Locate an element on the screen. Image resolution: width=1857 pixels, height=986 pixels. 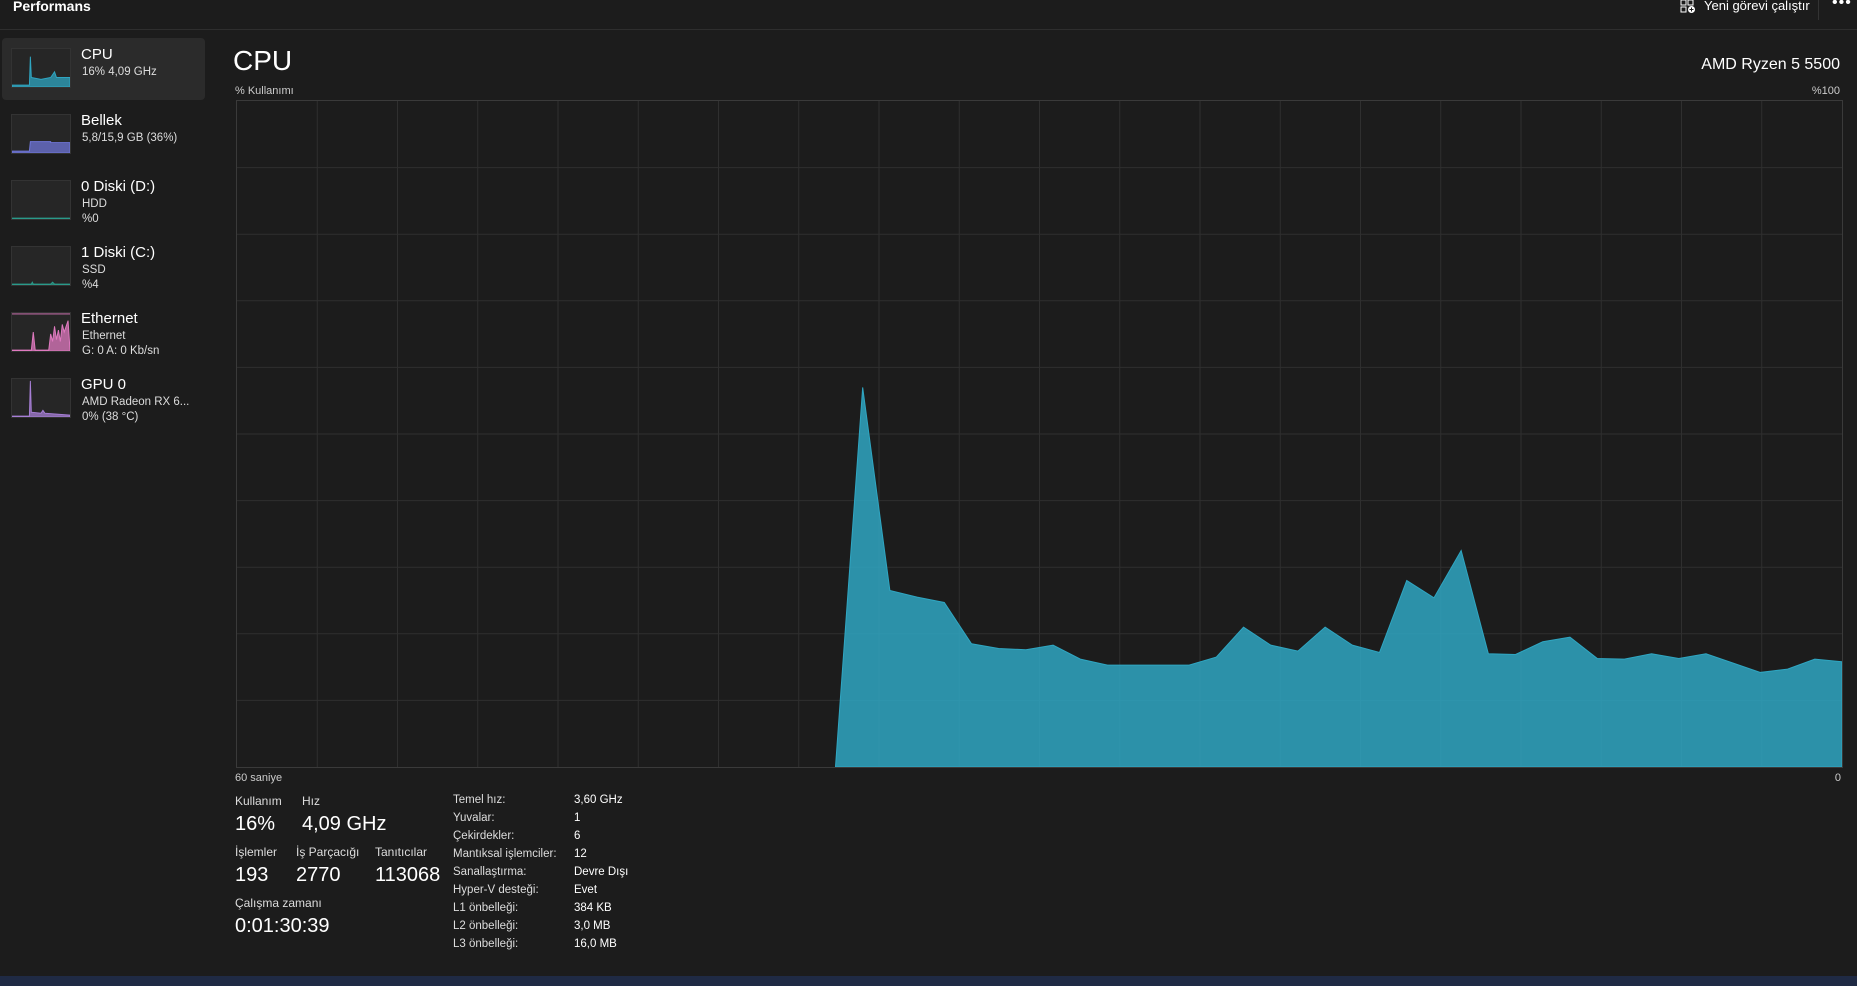
y-axis-max-label: %100 is located at coordinates (1825, 91).